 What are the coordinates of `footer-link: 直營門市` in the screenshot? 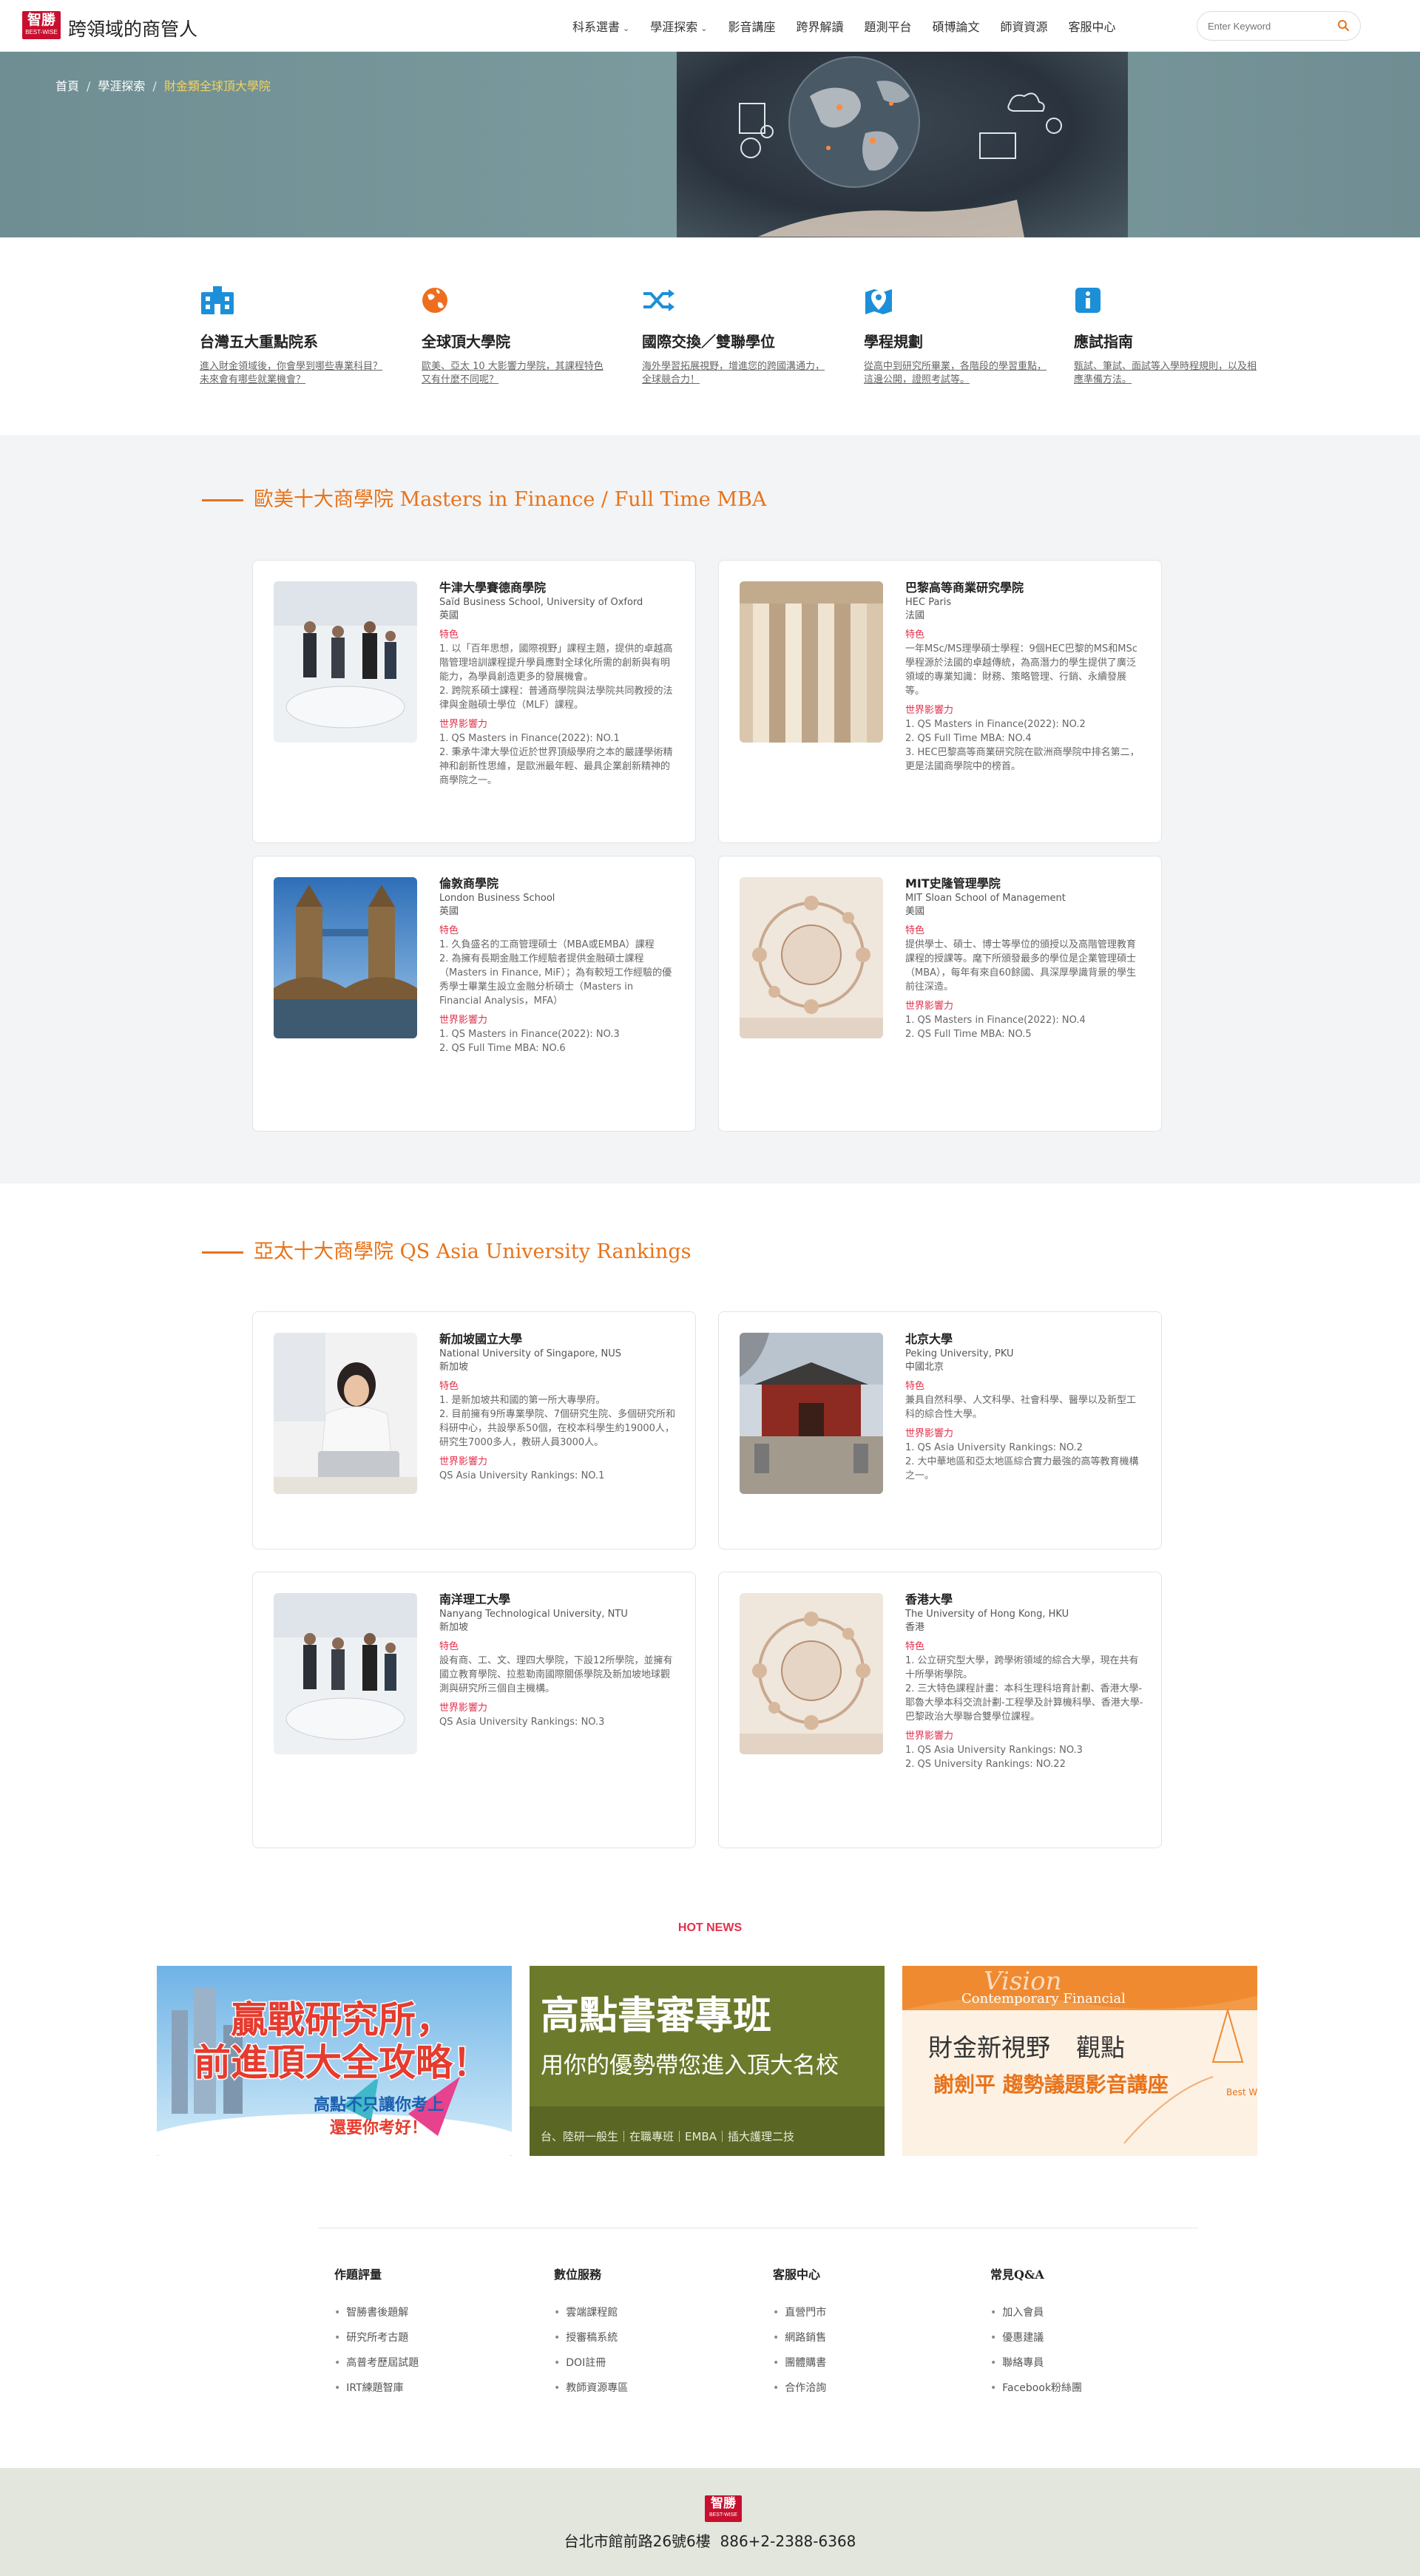 It's located at (861, 2312).